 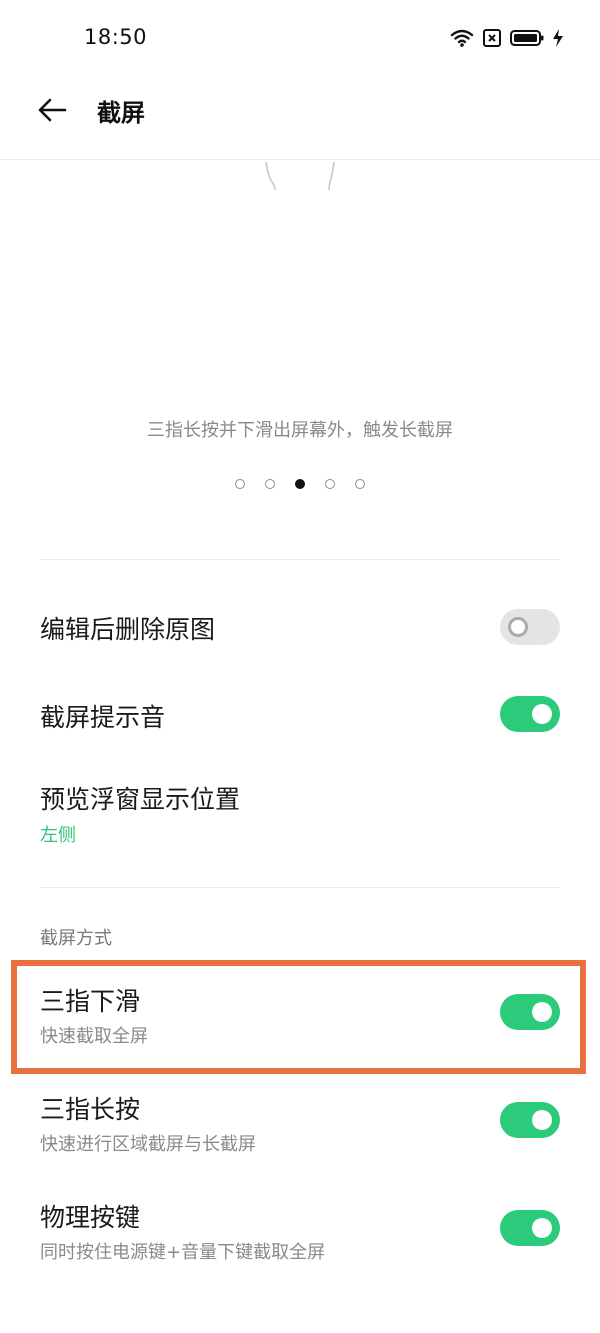 I want to click on charging-icon, so click(x=558, y=38).